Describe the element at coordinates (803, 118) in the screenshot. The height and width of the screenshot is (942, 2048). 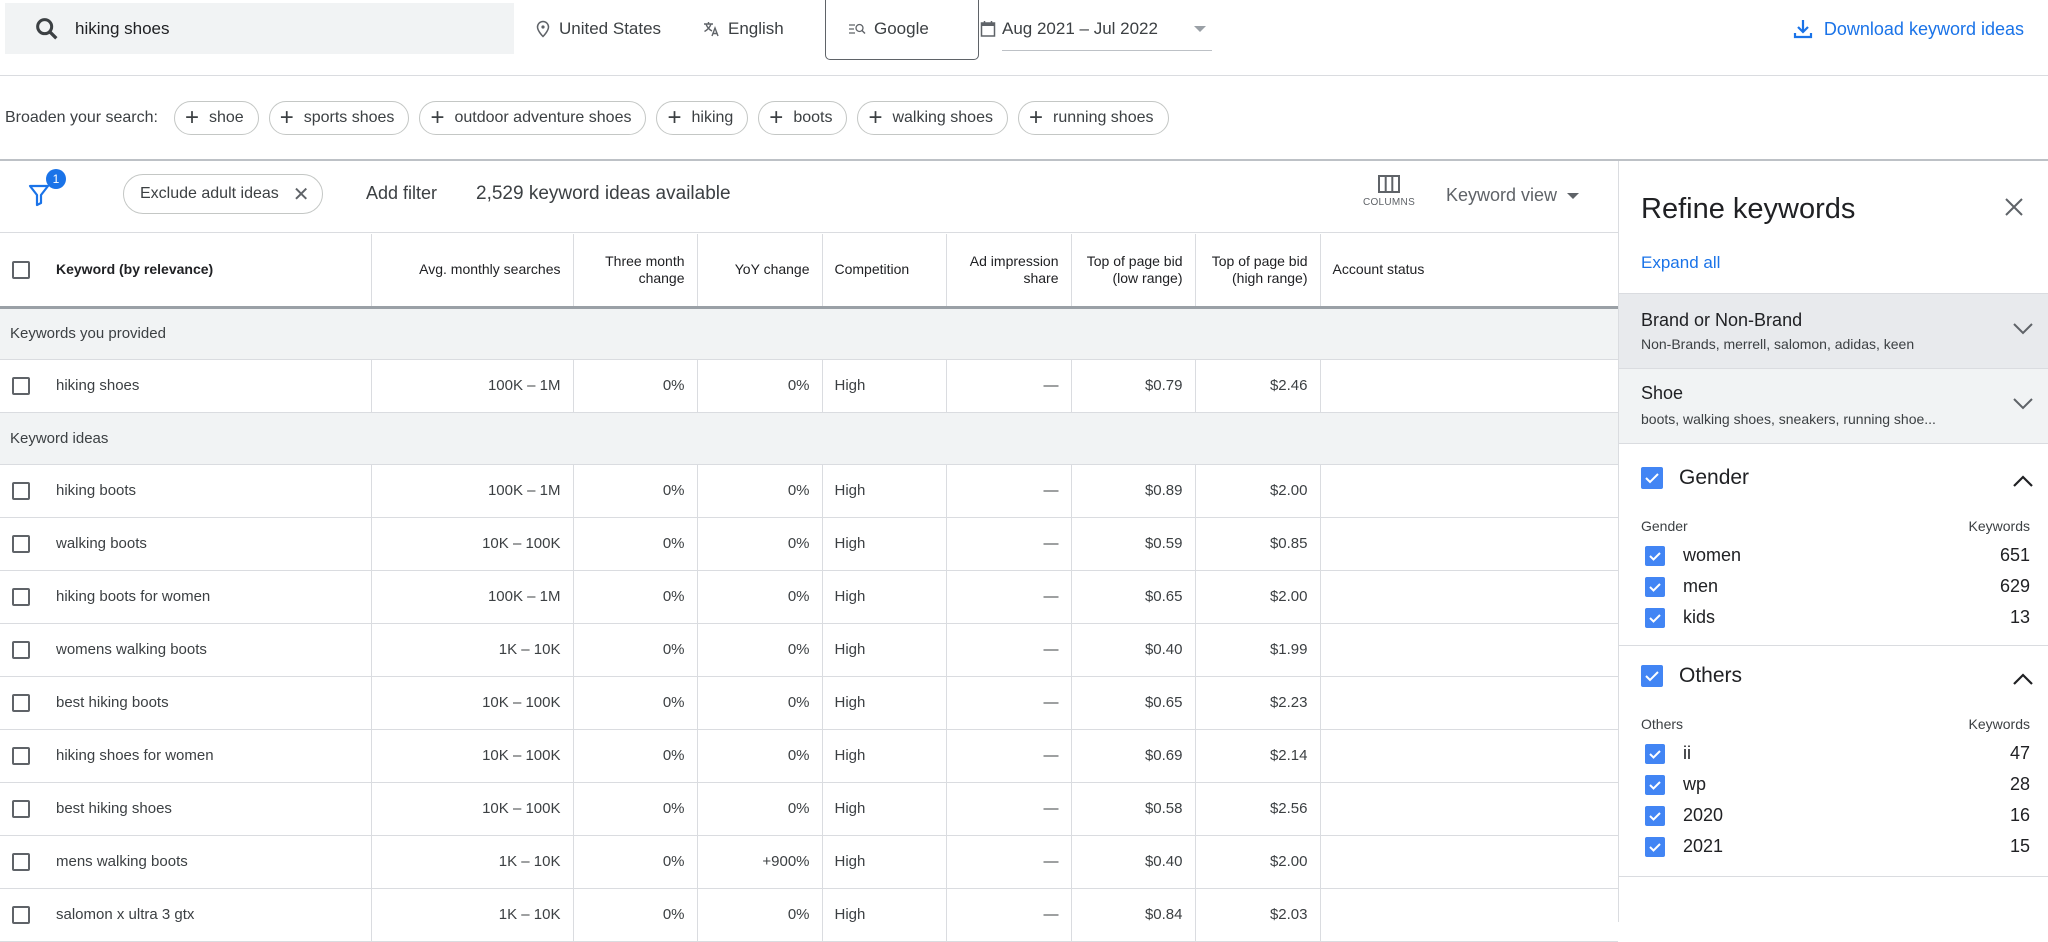
I see `broaden-chip: + boots` at that location.